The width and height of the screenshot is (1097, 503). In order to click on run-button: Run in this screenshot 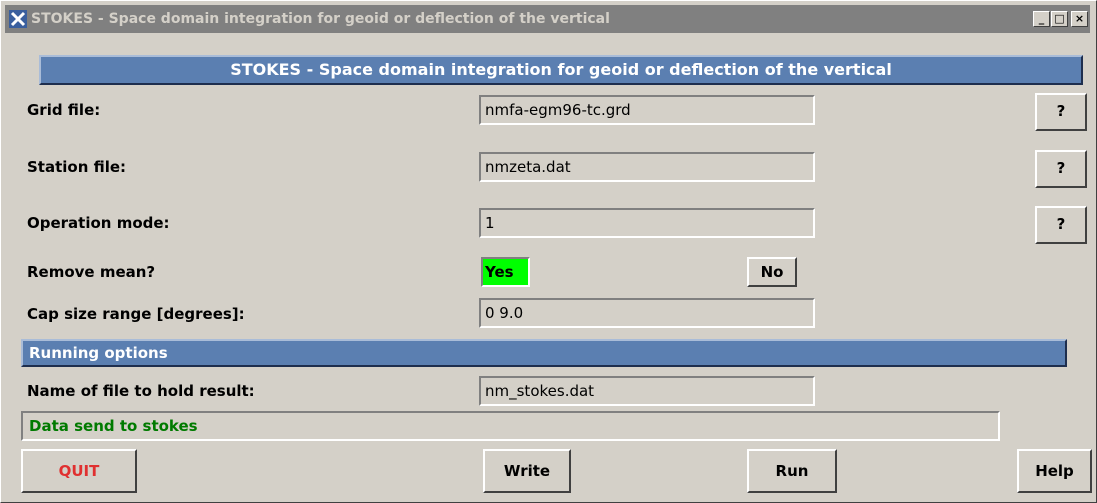, I will do `click(792, 471)`.